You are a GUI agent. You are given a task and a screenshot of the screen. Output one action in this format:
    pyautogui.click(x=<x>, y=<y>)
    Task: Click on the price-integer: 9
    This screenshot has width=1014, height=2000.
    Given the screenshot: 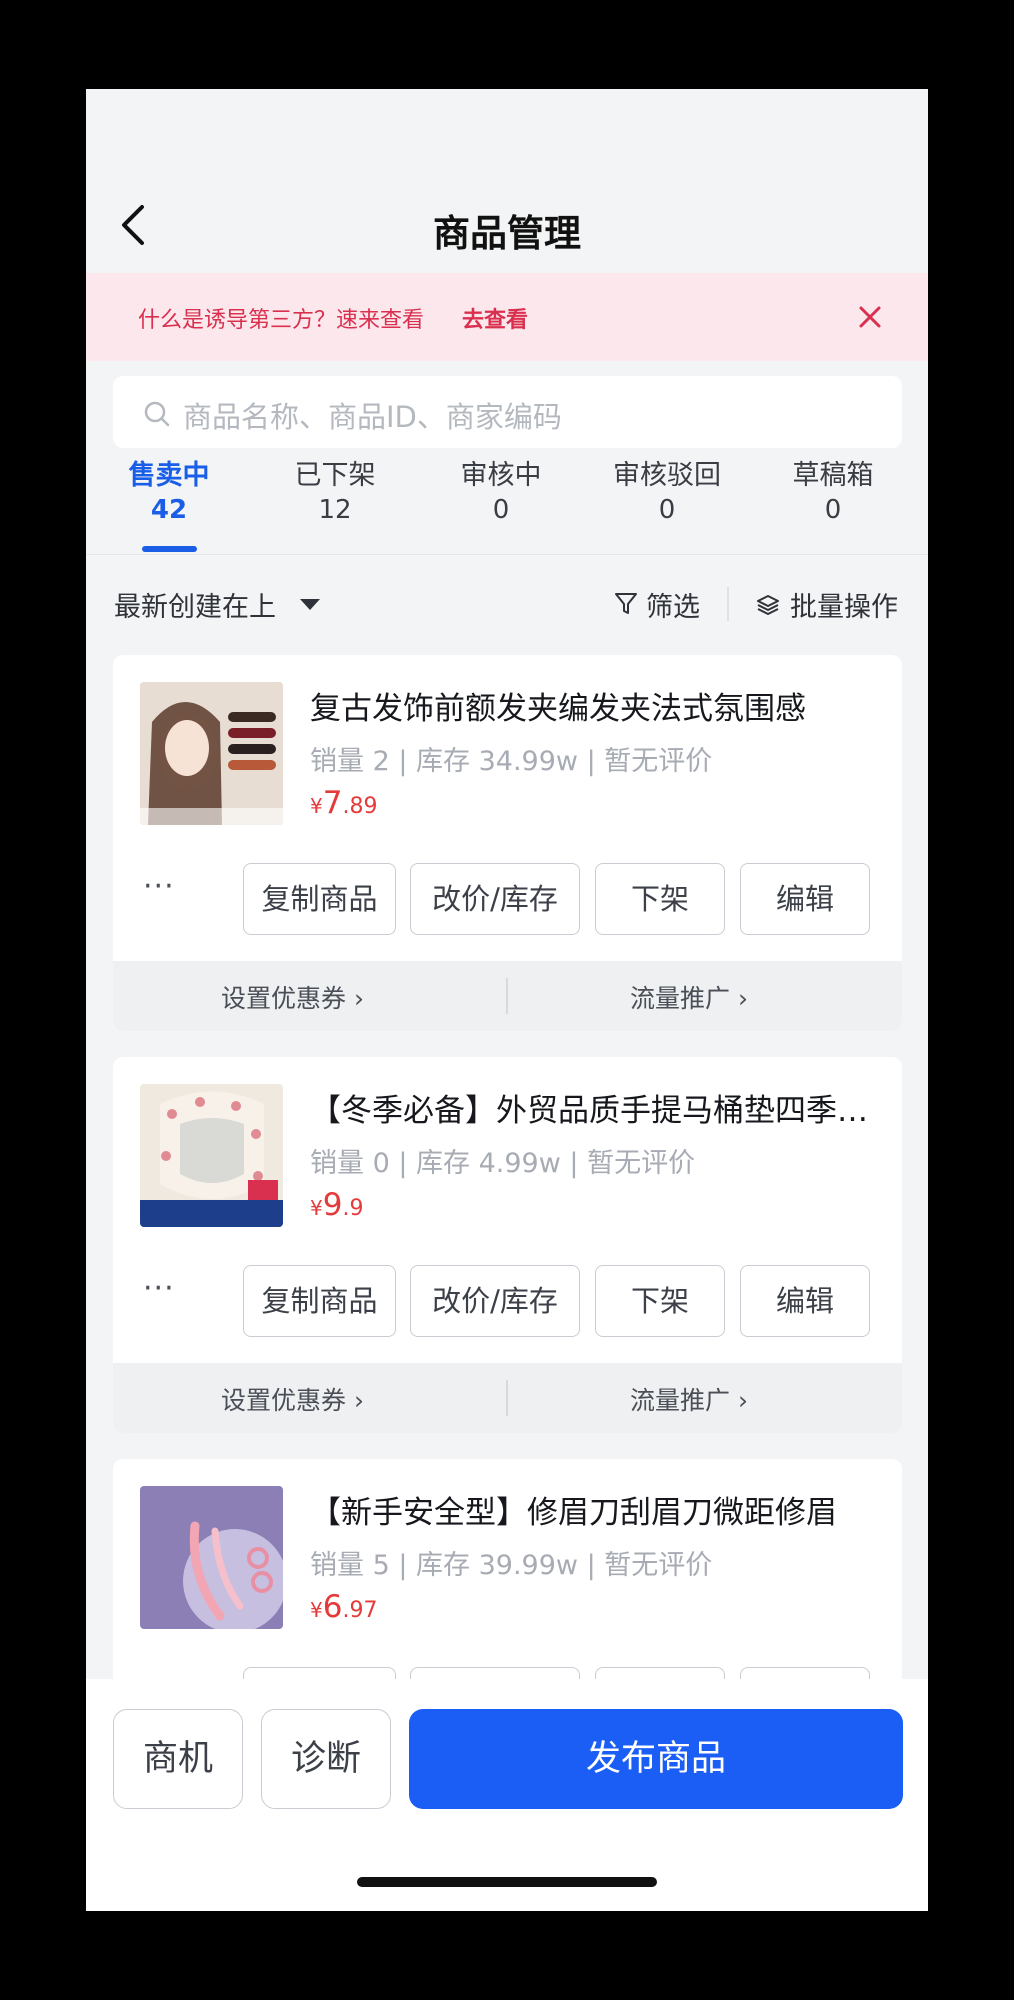 What is the action you would take?
    pyautogui.click(x=332, y=1205)
    